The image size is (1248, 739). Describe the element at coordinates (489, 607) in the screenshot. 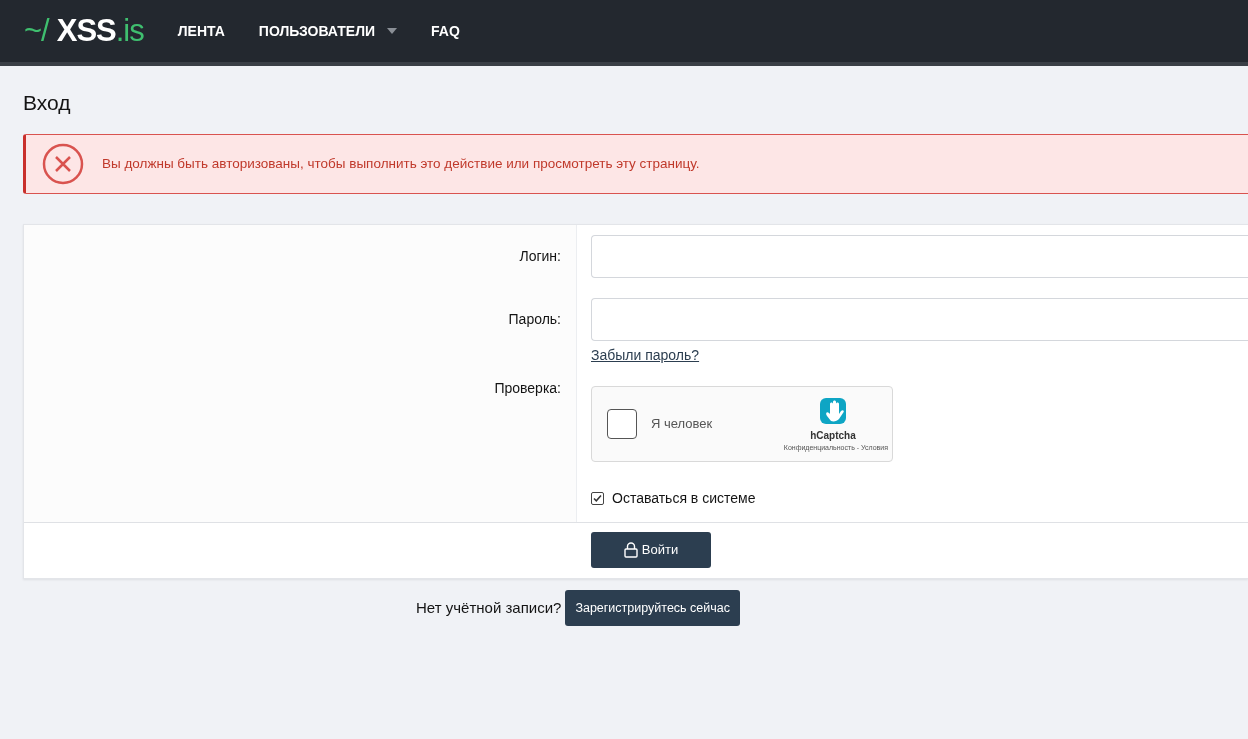

I see `register-prompt: Нет учётной записи?` at that location.